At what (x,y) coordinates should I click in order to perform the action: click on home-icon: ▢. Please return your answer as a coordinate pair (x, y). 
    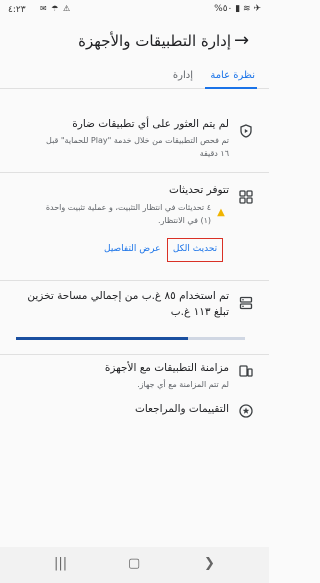
    Looking at the image, I should click on (134, 563).